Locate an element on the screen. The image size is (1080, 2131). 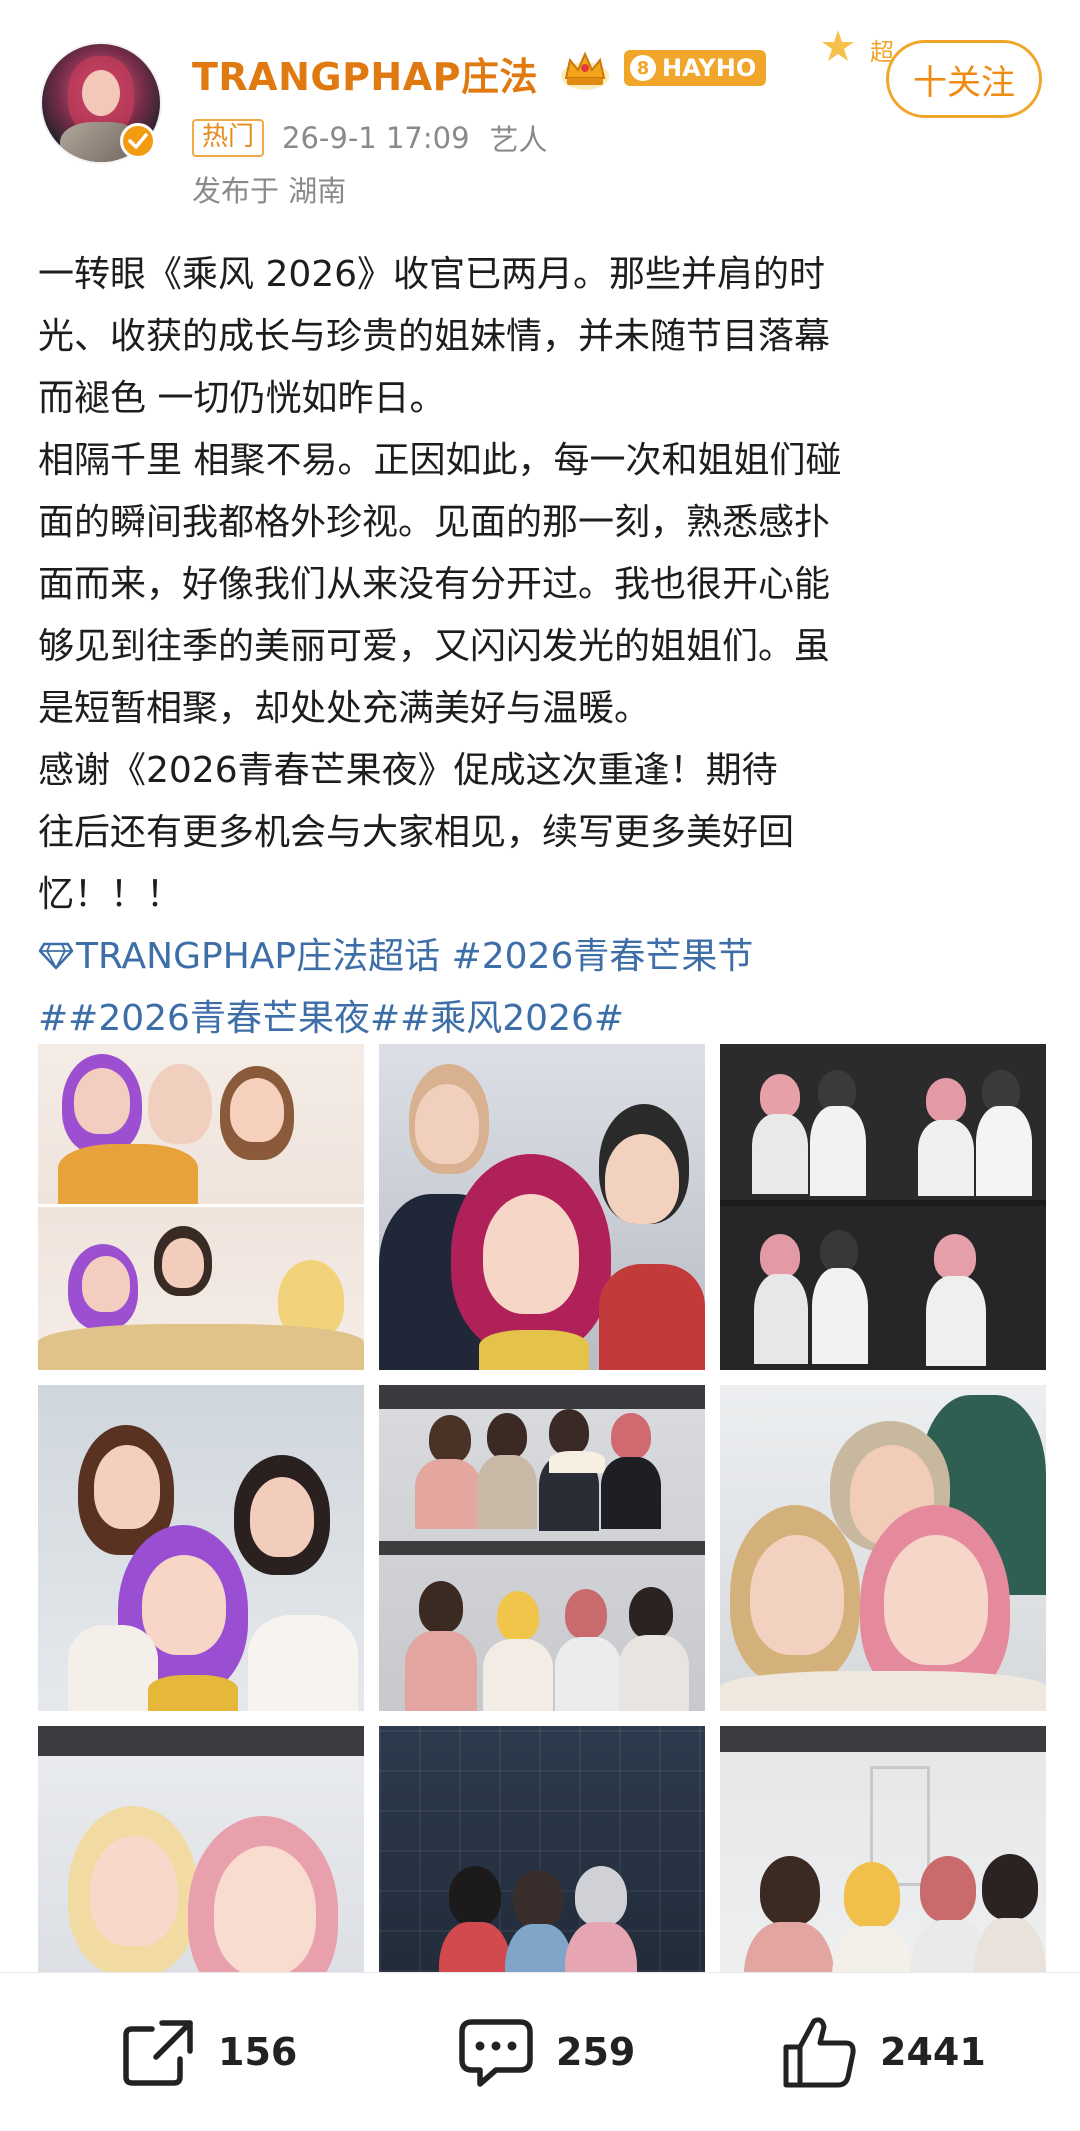
body-line: 忆！！！ is located at coordinates (110, 894).